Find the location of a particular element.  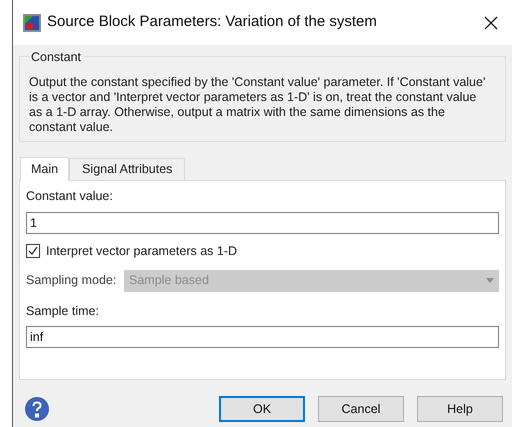

tab: Signal Attributes is located at coordinates (127, 169).